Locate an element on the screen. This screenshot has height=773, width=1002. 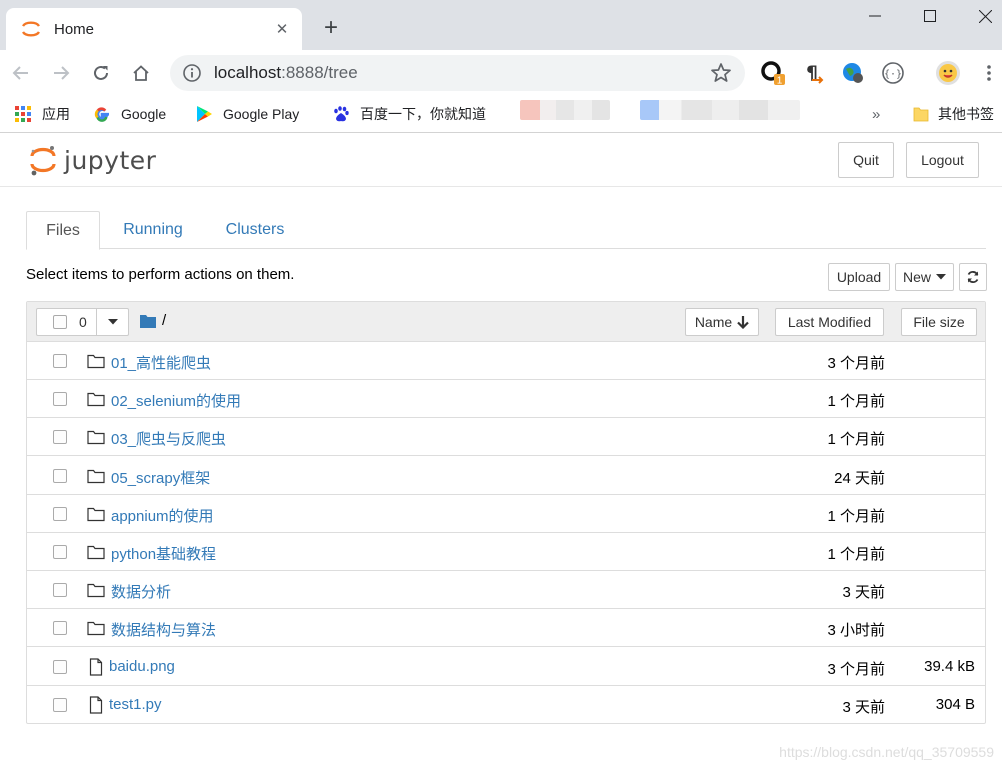
select-menu-caret is located at coordinates (112, 322).